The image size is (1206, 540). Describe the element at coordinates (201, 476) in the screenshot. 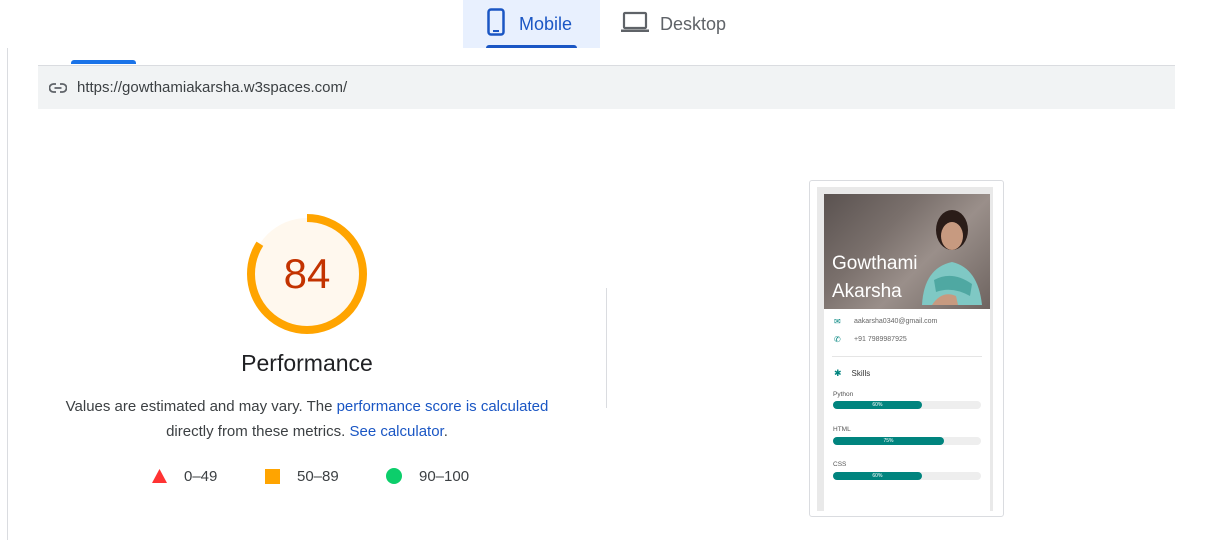

I see `legend-range: 0–49` at that location.